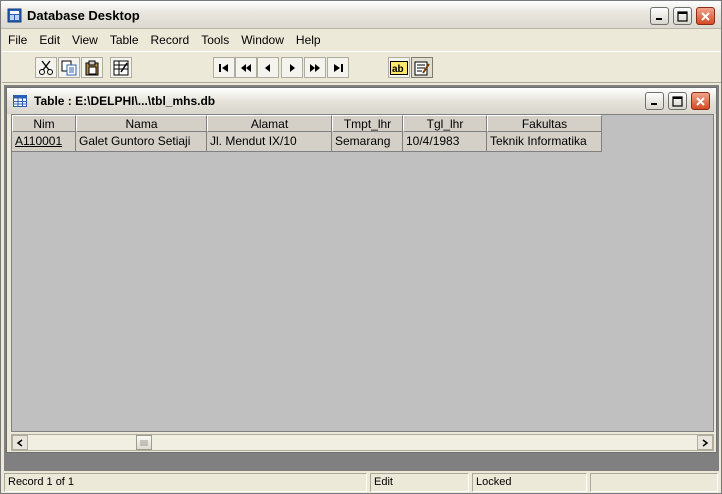 This screenshot has width=722, height=494. Describe the element at coordinates (419, 482) in the screenshot. I see `status-mode: Edit` at that location.